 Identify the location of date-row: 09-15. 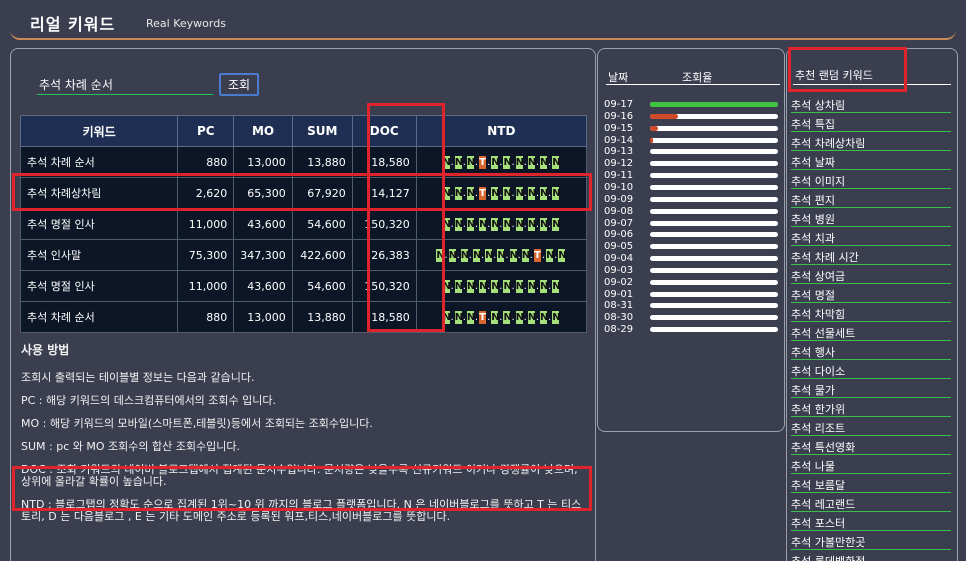
(694, 129).